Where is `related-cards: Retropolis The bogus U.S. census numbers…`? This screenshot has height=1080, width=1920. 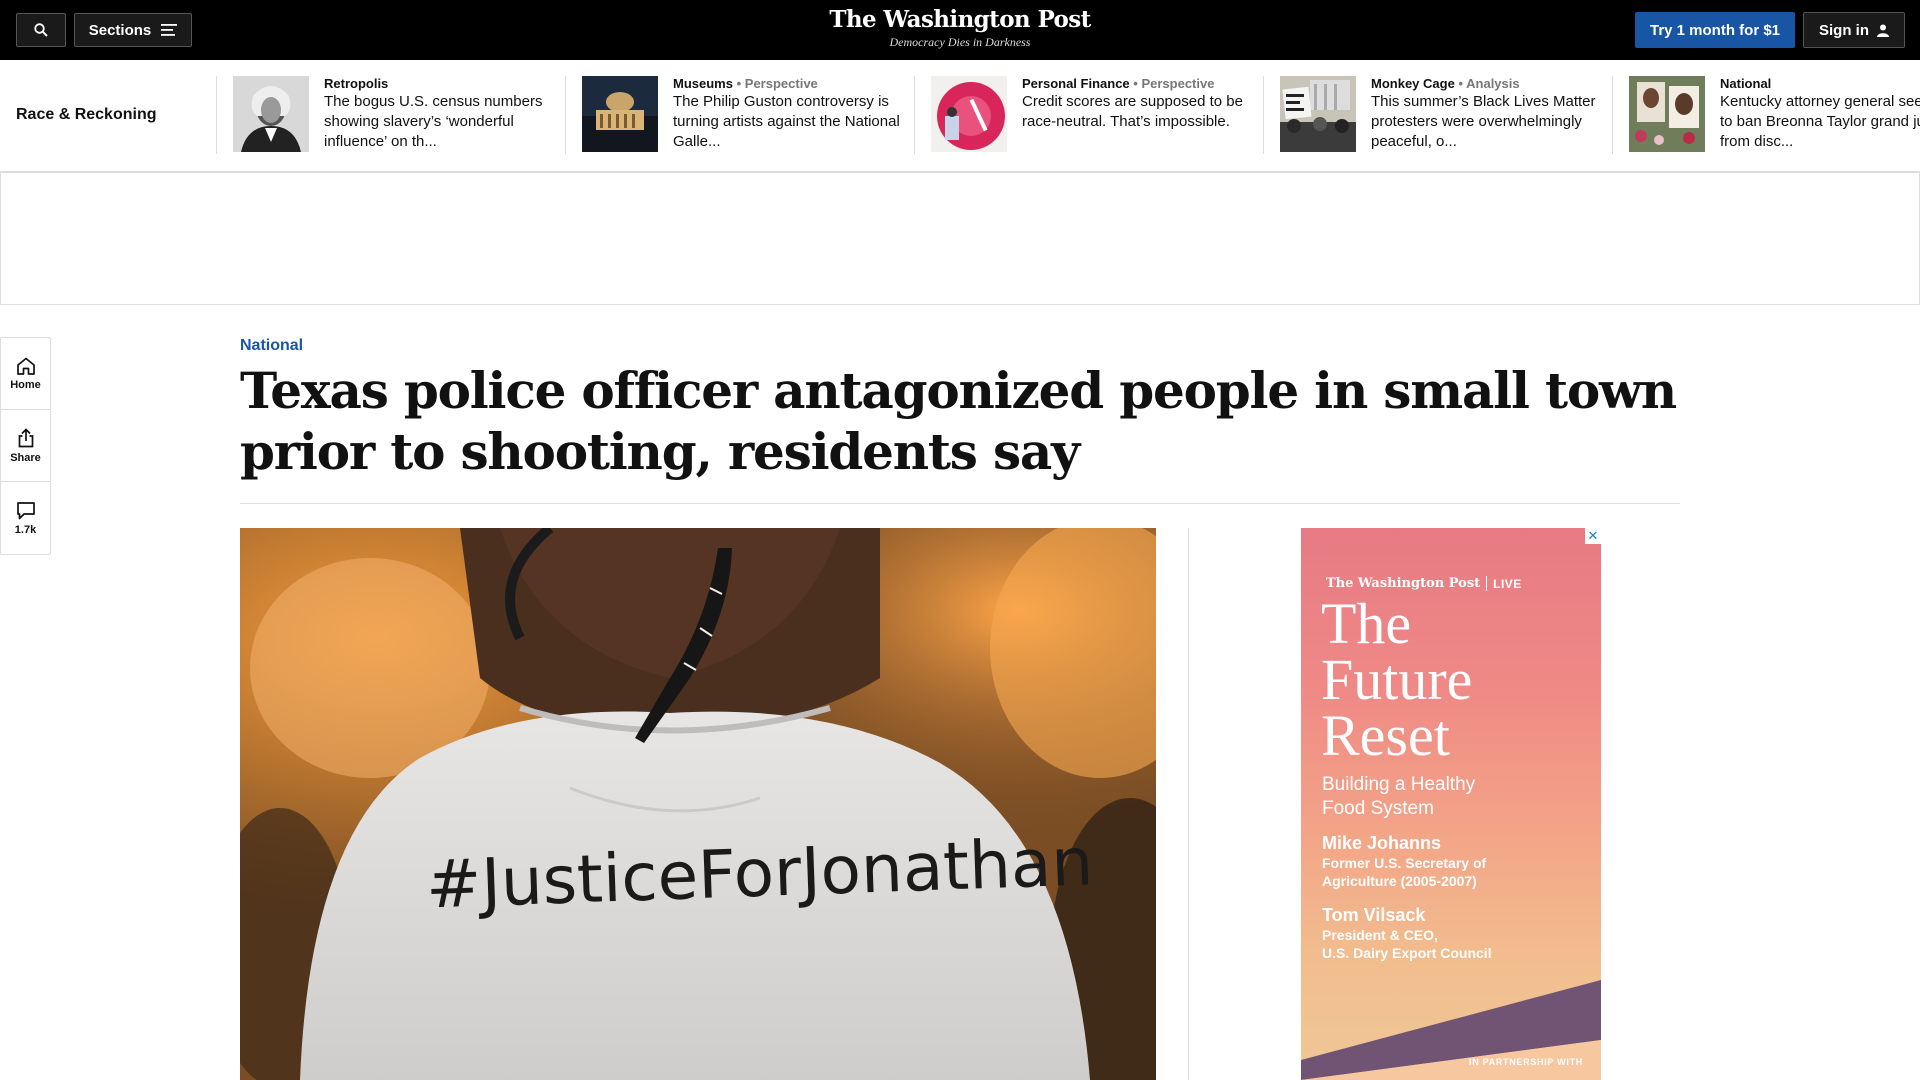
related-cards: Retropolis The bogus U.S. census numbers… is located at coordinates (1068, 115).